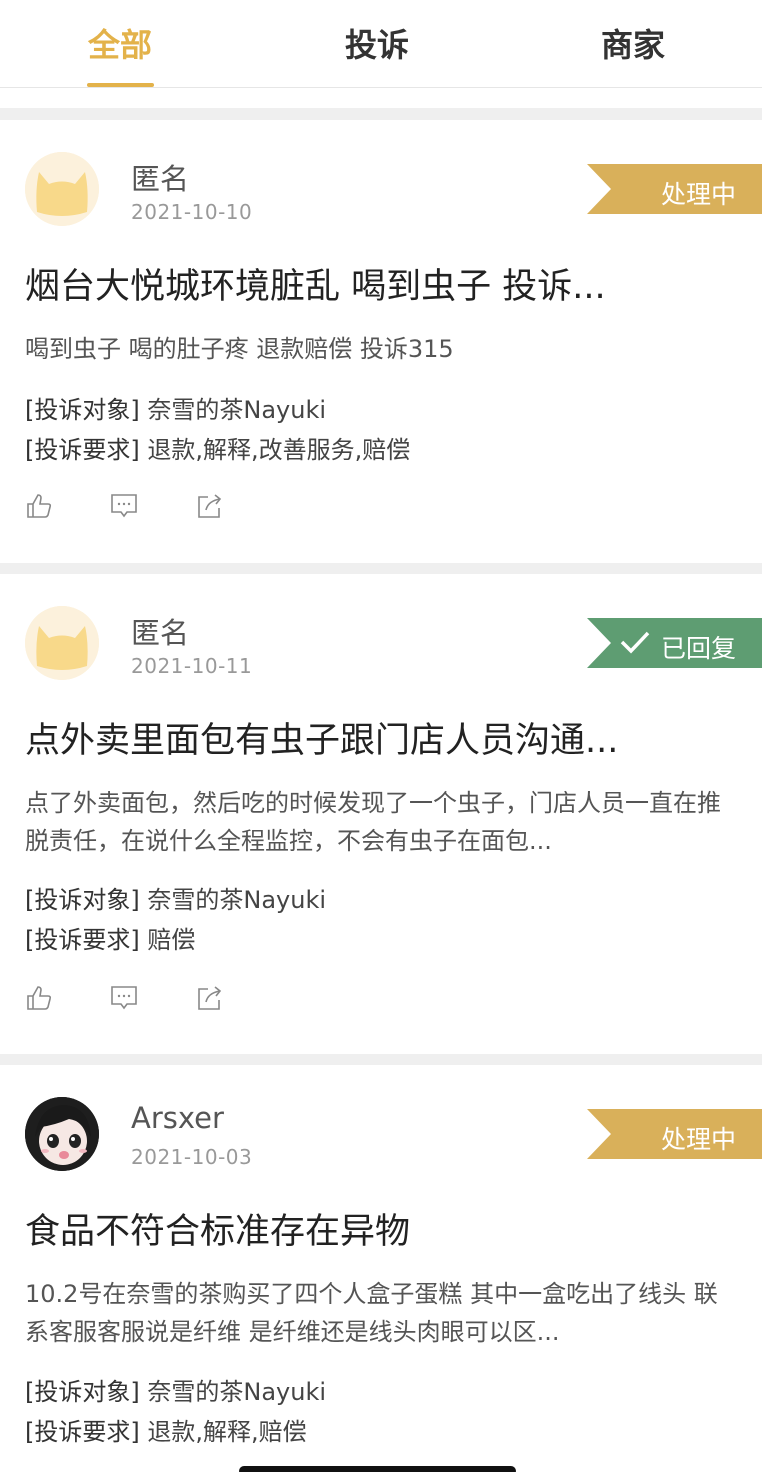 This screenshot has width=762, height=1472. I want to click on home-indicator, so click(377, 1469).